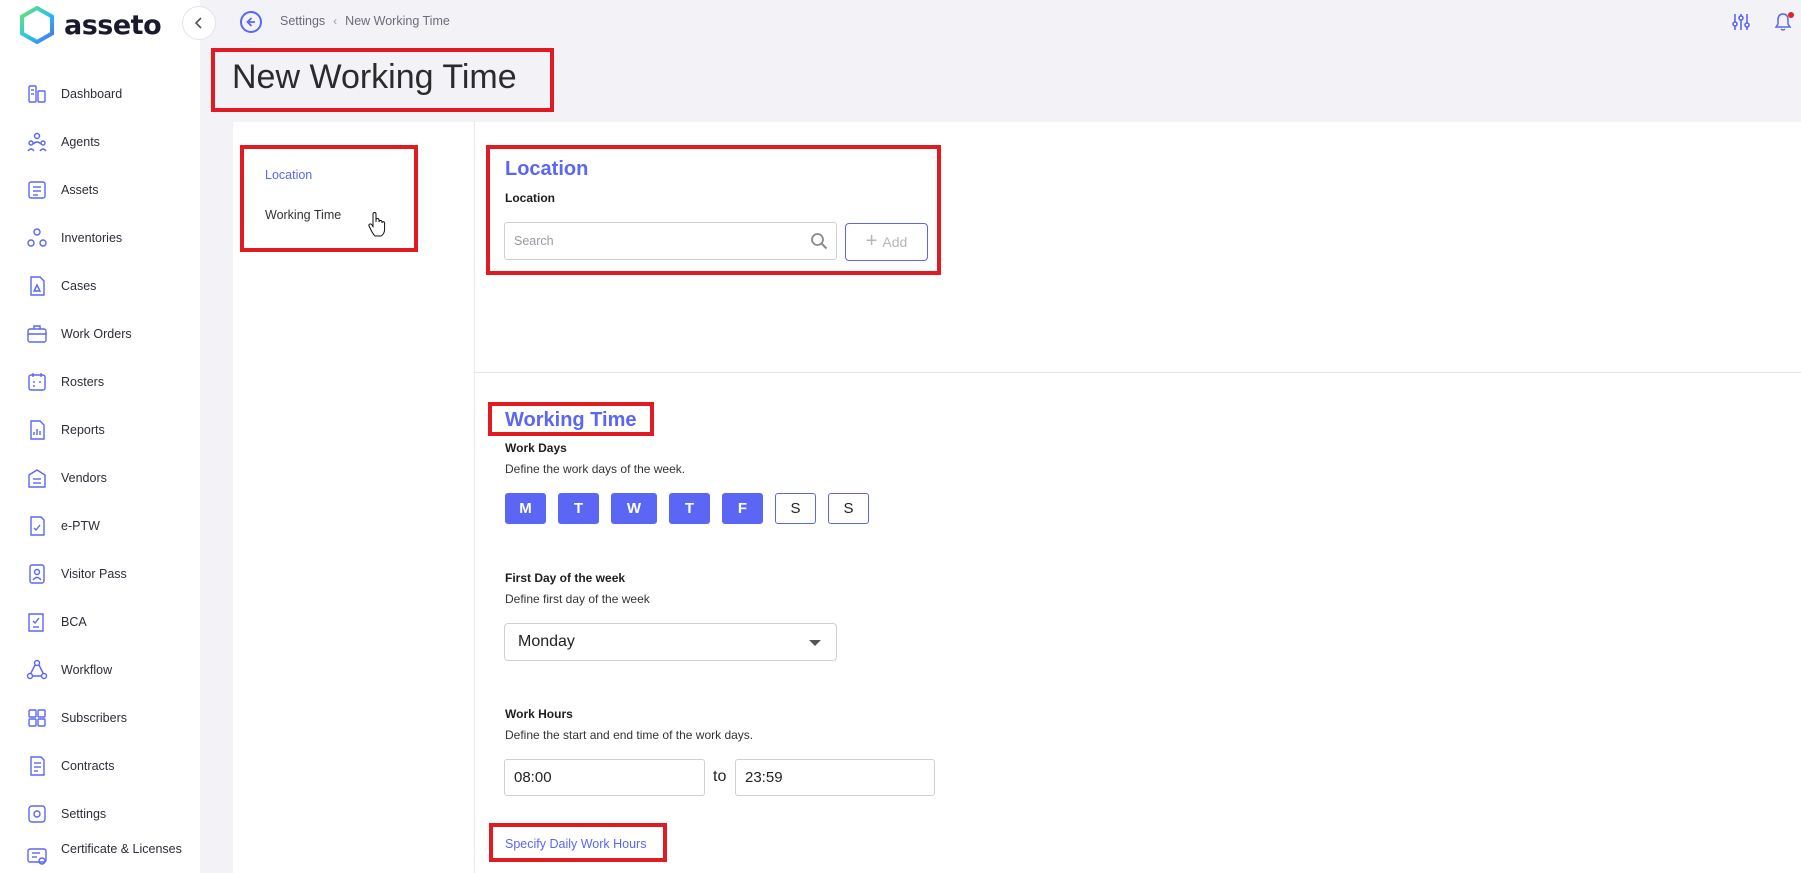 This screenshot has height=873, width=1801. I want to click on notifications-button, so click(1783, 22).